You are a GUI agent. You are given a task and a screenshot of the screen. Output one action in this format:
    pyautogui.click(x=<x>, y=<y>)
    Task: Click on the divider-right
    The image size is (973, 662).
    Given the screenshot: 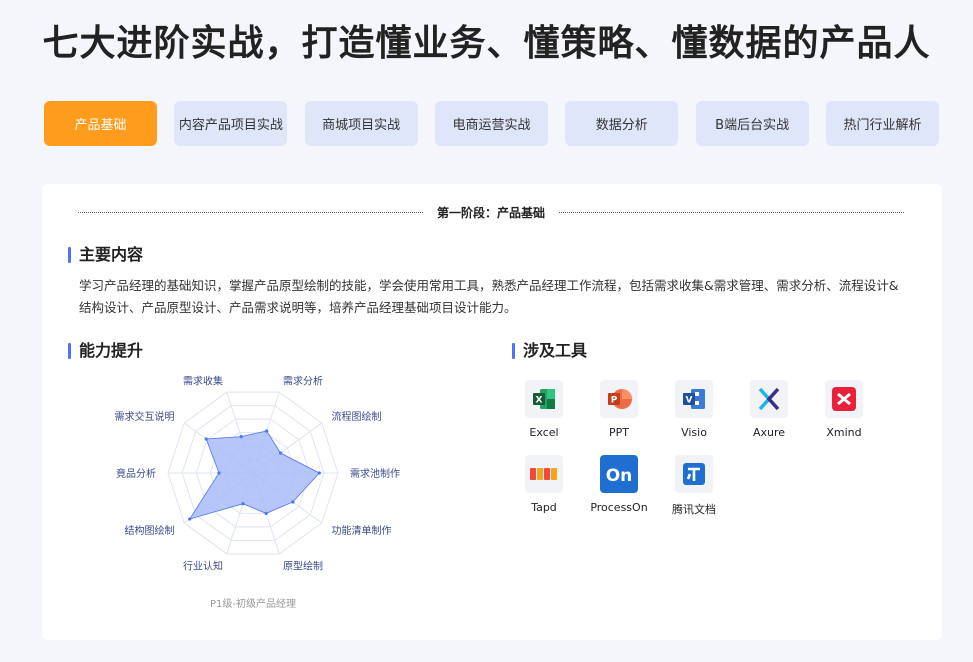 What is the action you would take?
    pyautogui.click(x=732, y=212)
    